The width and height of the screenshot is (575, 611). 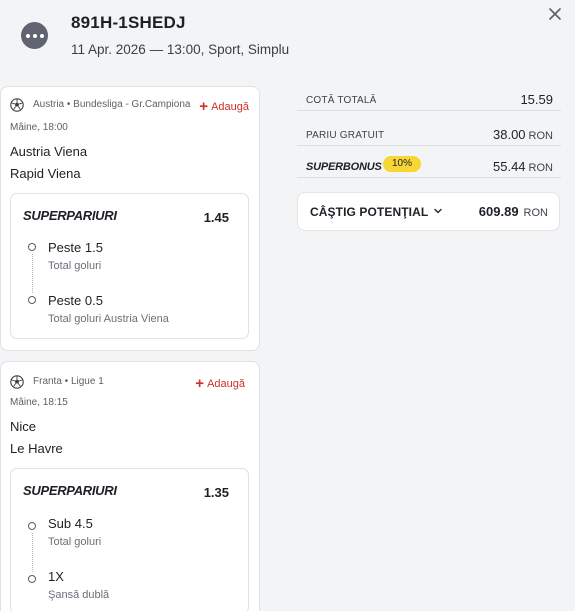 I want to click on total-odds-label: COTĂ TOTALĂ, so click(x=341, y=100).